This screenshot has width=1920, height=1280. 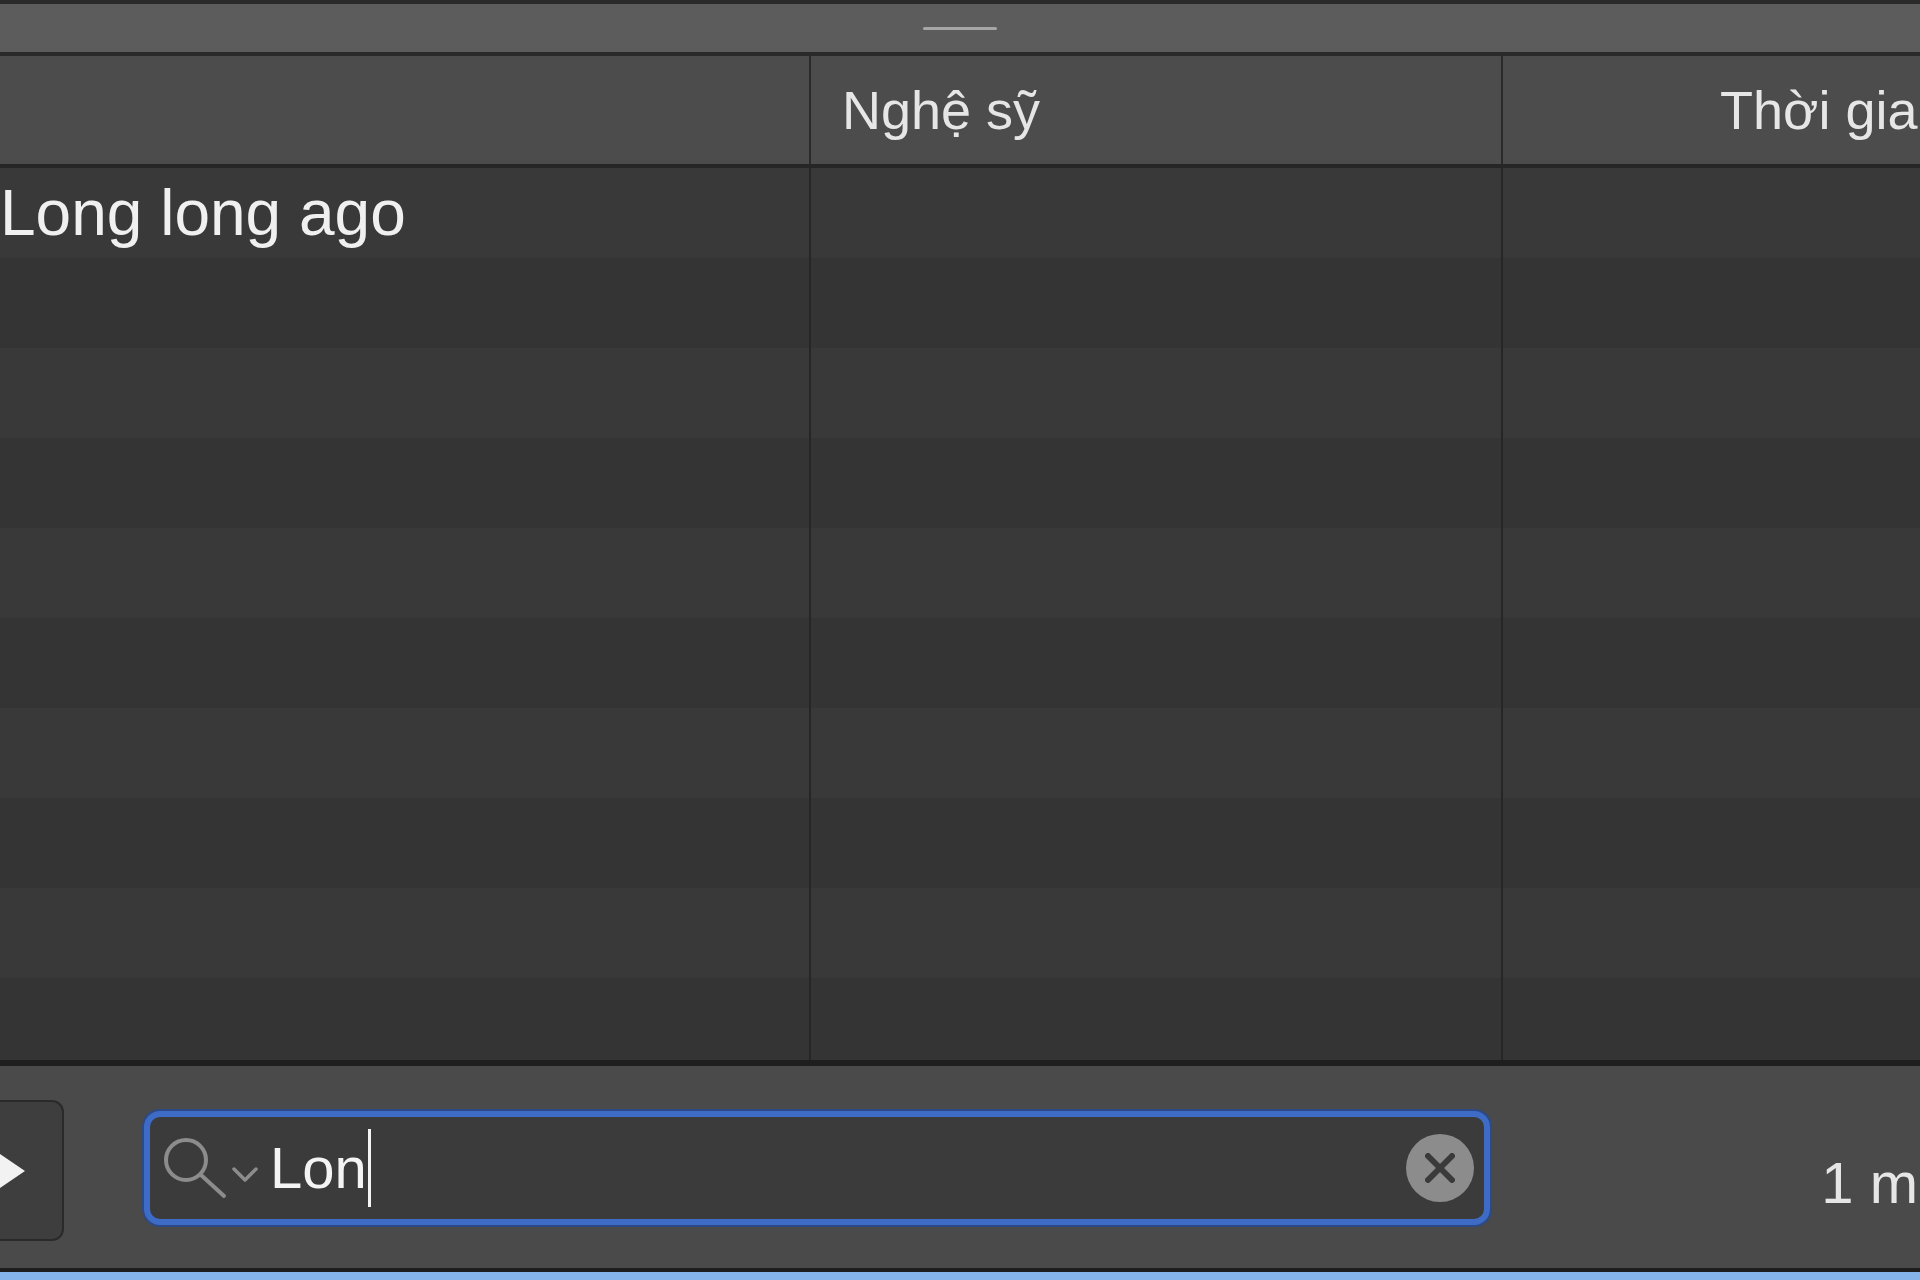 What do you see at coordinates (817, 1168) in the screenshot?
I see `search-field: Lon` at bounding box center [817, 1168].